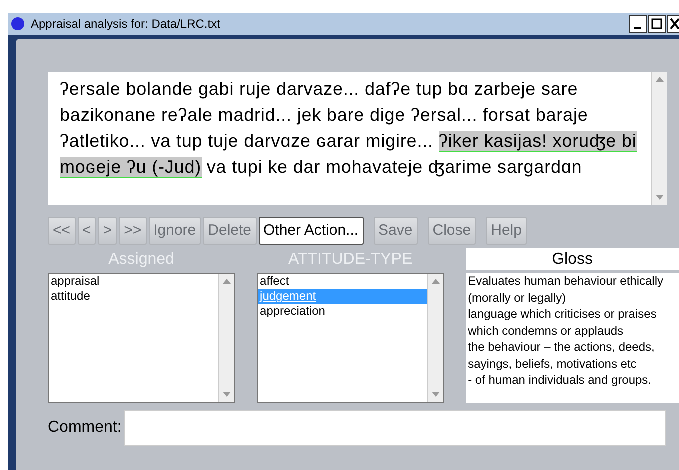  I want to click on gloss-heading: Gloss, so click(572, 259).